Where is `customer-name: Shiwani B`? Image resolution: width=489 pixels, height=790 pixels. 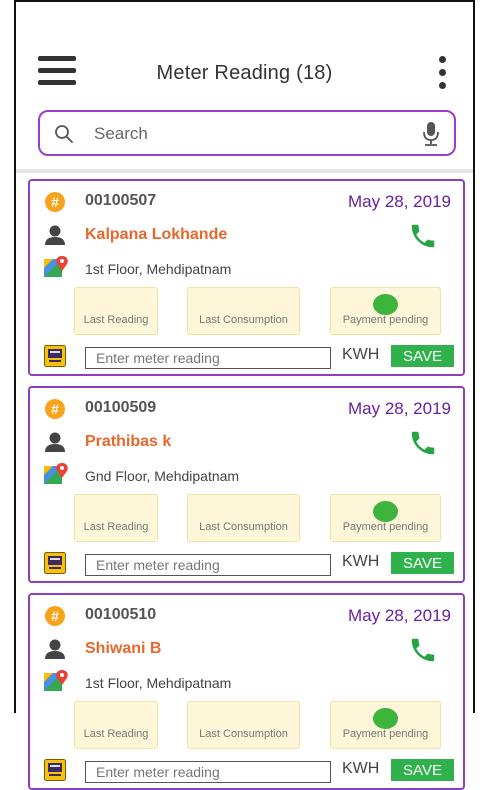
customer-name: Shiwani B is located at coordinates (123, 648).